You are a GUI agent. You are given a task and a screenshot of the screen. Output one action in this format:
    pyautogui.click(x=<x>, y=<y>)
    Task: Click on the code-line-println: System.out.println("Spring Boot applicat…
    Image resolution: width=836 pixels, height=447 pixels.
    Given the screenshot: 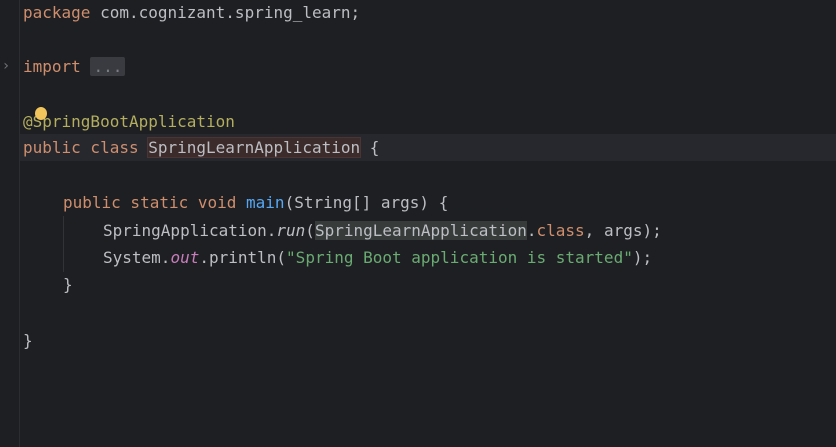 What is the action you would take?
    pyautogui.click(x=377, y=257)
    